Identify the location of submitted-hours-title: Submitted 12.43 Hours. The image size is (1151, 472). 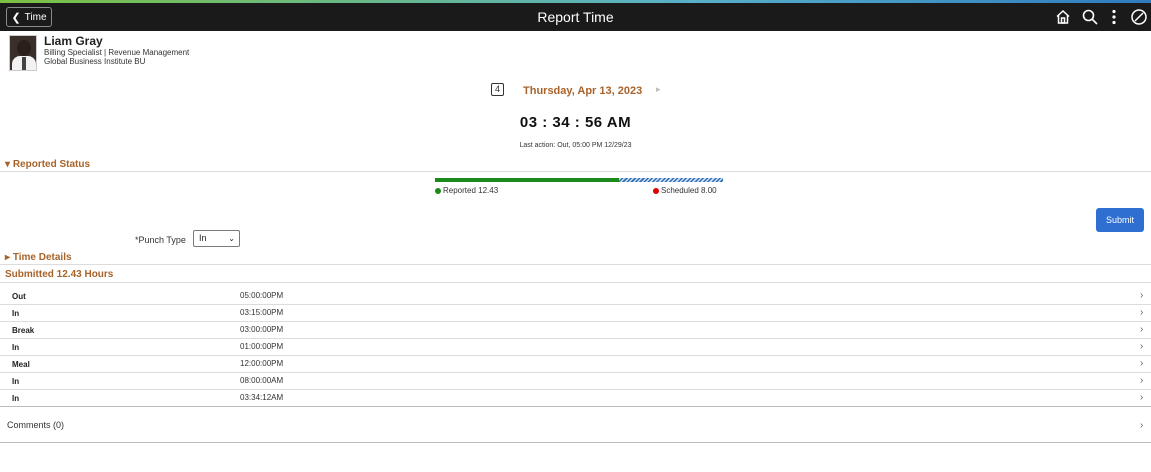
(59, 274).